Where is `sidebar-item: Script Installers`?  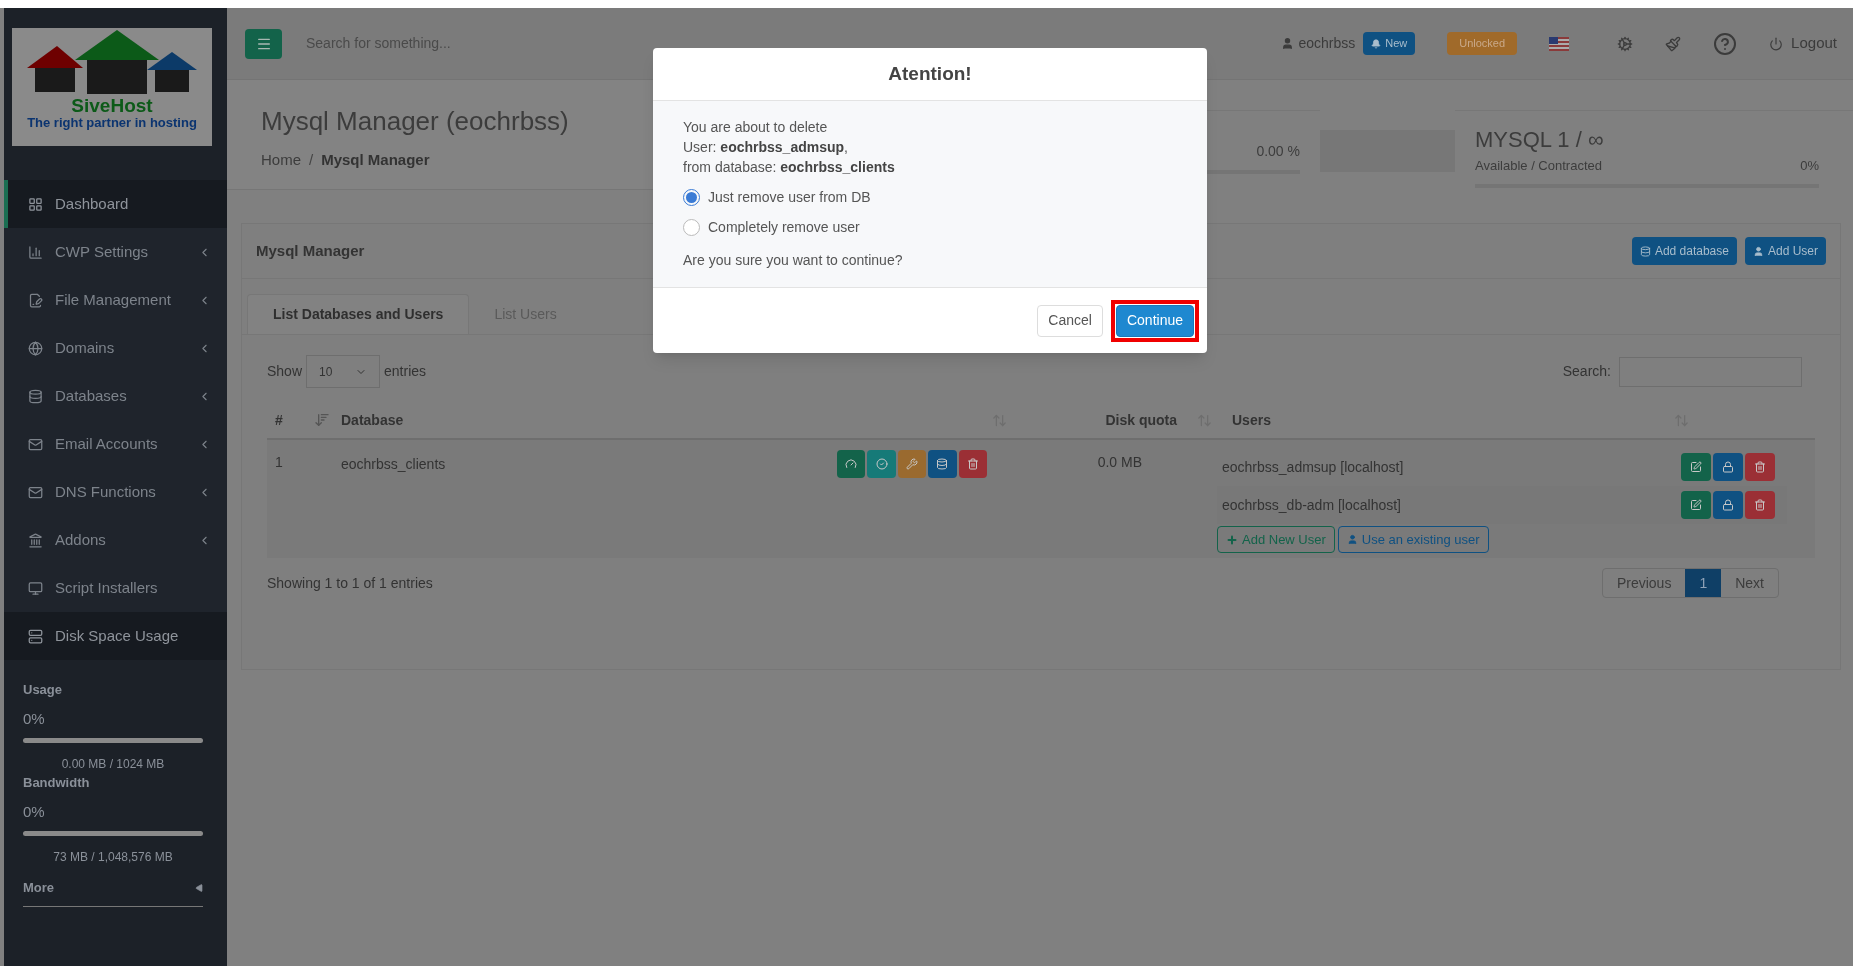 sidebar-item: Script Installers is located at coordinates (115, 588).